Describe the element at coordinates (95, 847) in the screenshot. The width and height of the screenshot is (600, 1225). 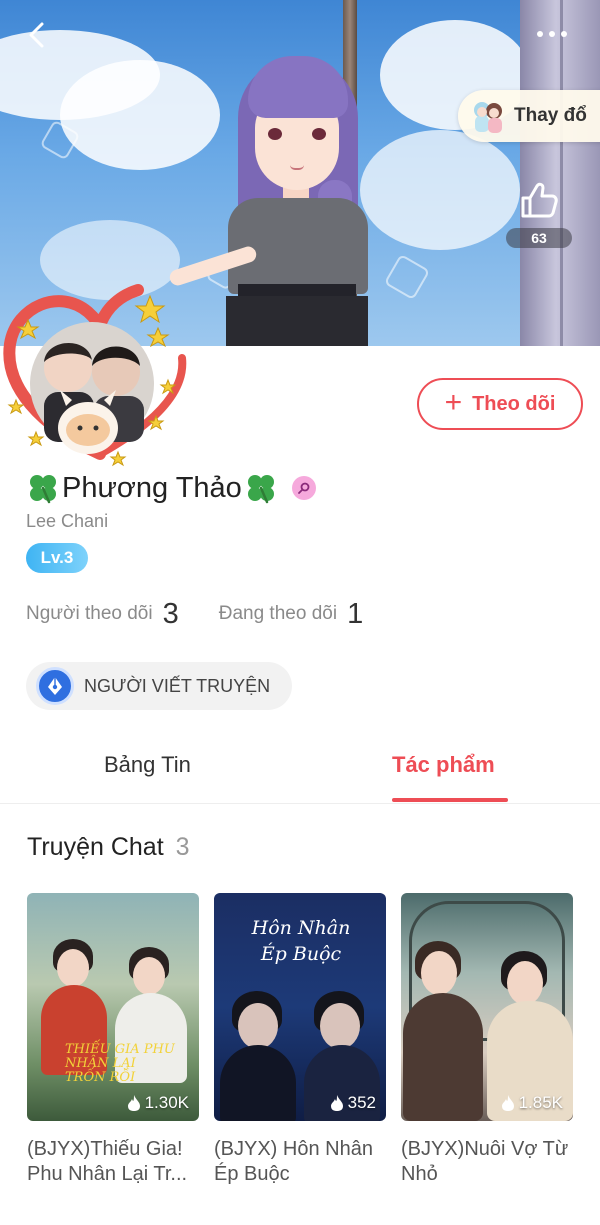
I see `section-title-label: Truyện Chat` at that location.